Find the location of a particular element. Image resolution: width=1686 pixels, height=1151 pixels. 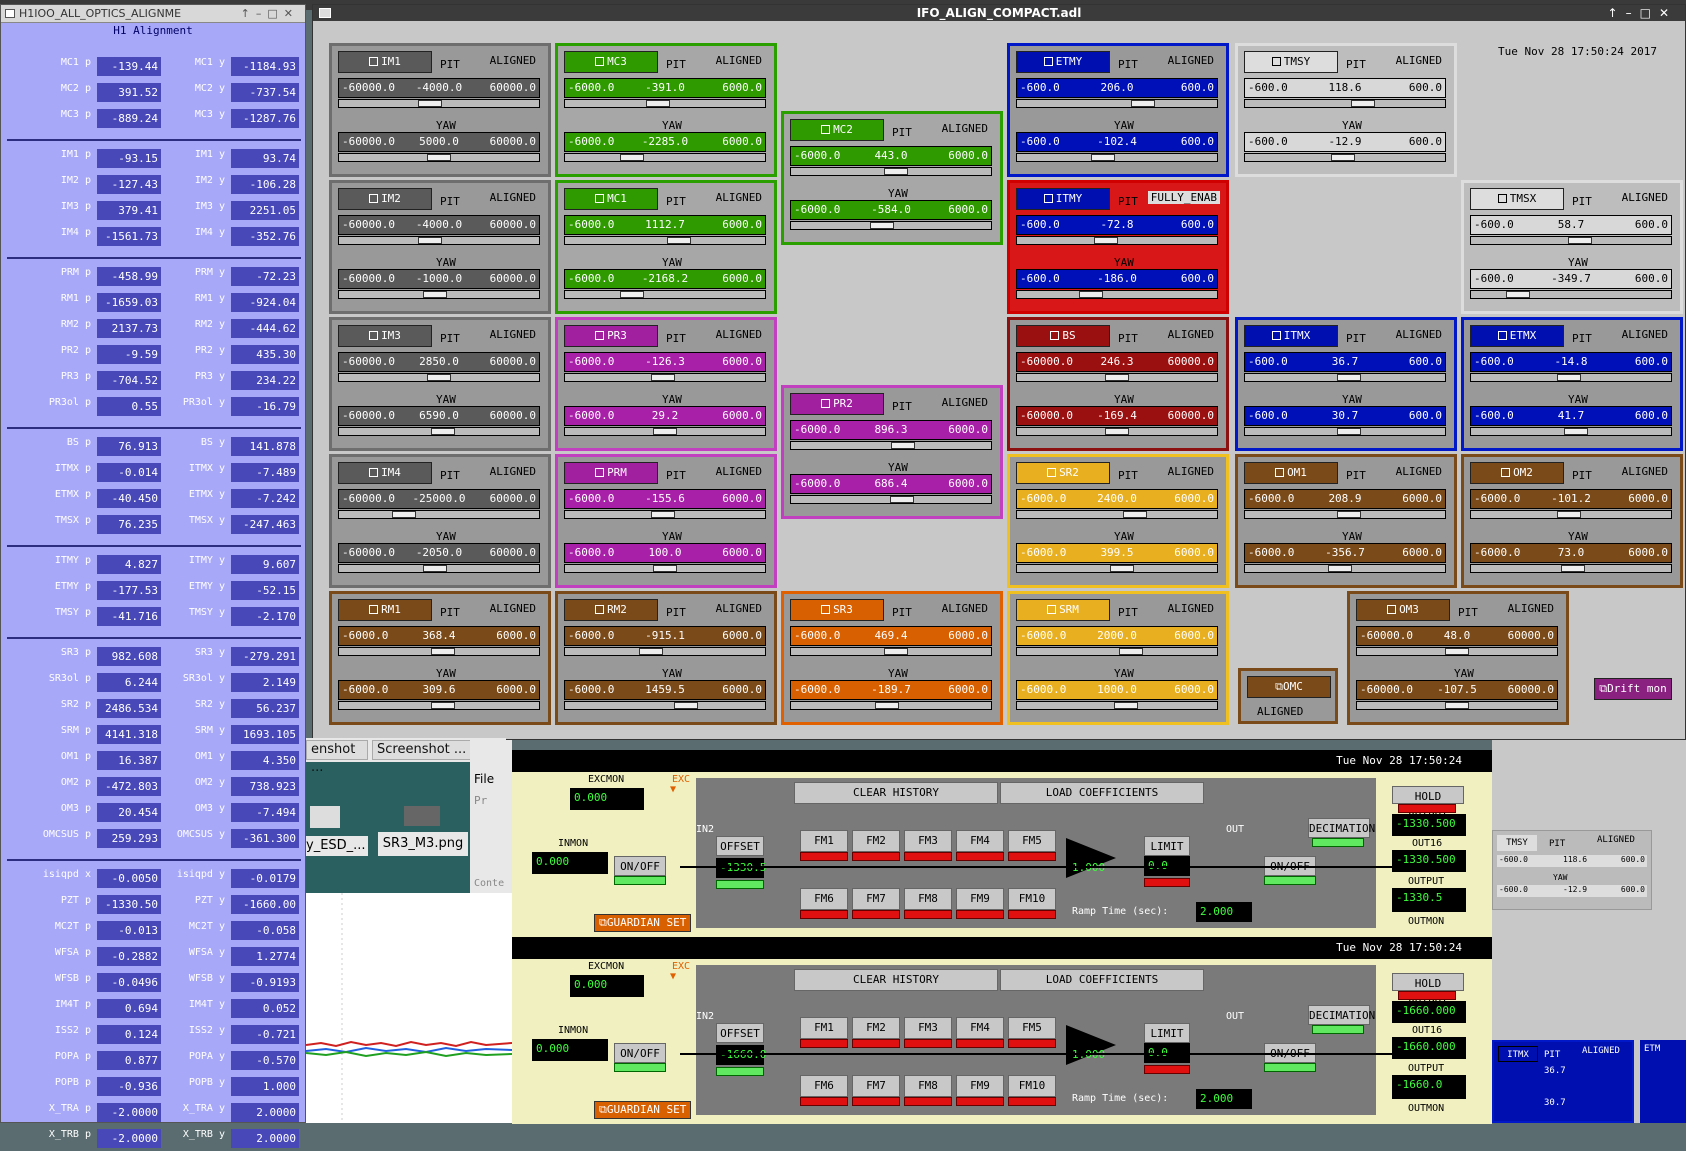

decimation-button: DECIMATION is located at coordinates (1341, 828).